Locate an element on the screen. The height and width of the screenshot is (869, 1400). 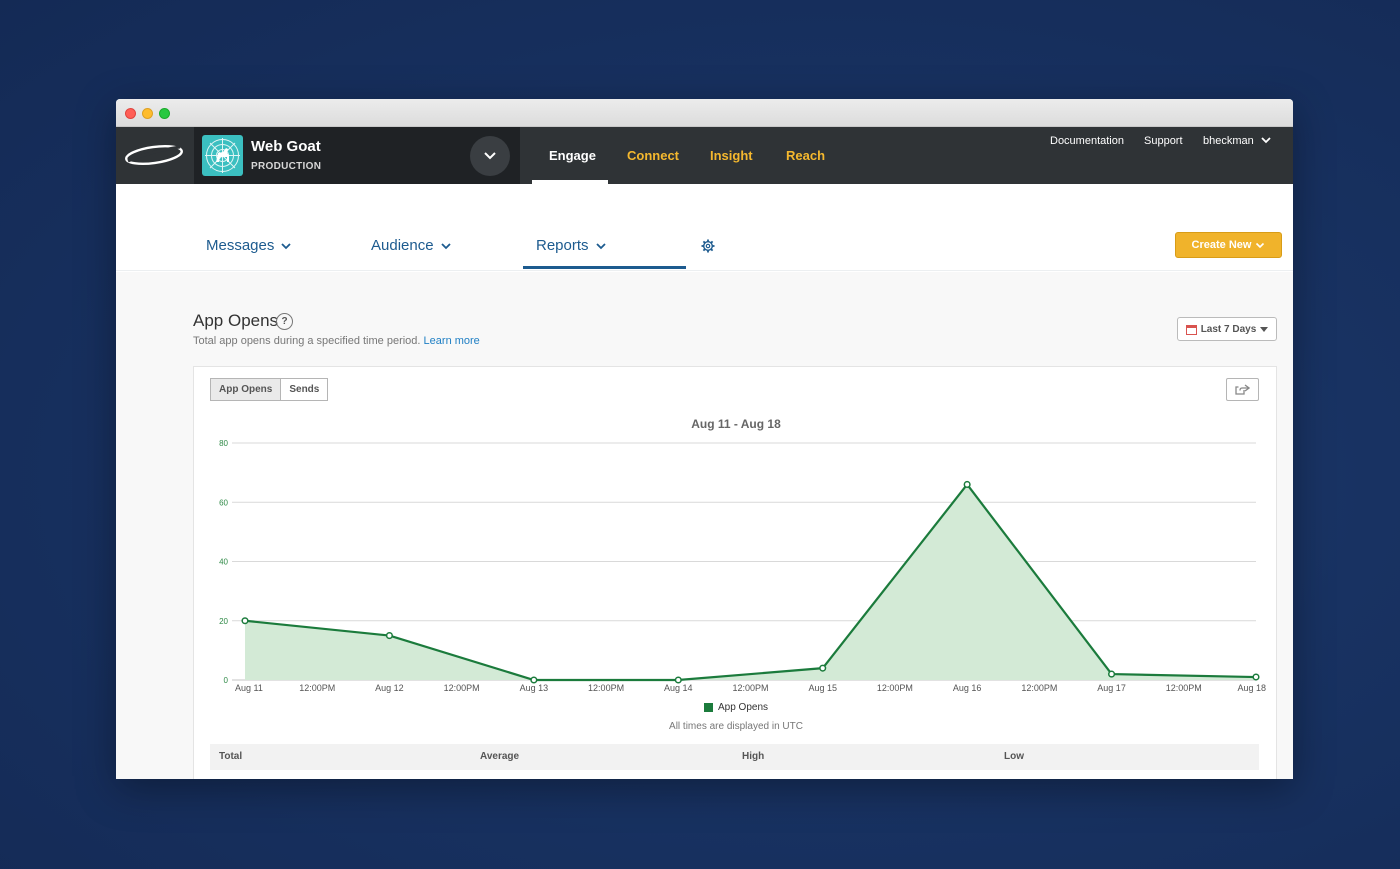
stat-total-header: Total is located at coordinates (231, 756).